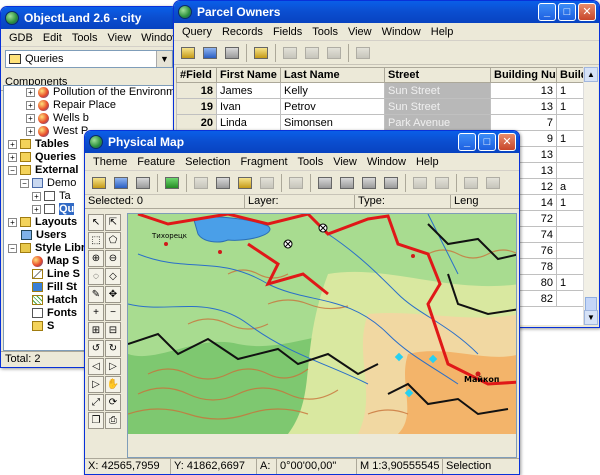 This screenshot has width=600, height=475. What do you see at coordinates (386, 12) in the screenshot?
I see `parcel-titlebar: Parcel Owners _ □ ✕` at bounding box center [386, 12].